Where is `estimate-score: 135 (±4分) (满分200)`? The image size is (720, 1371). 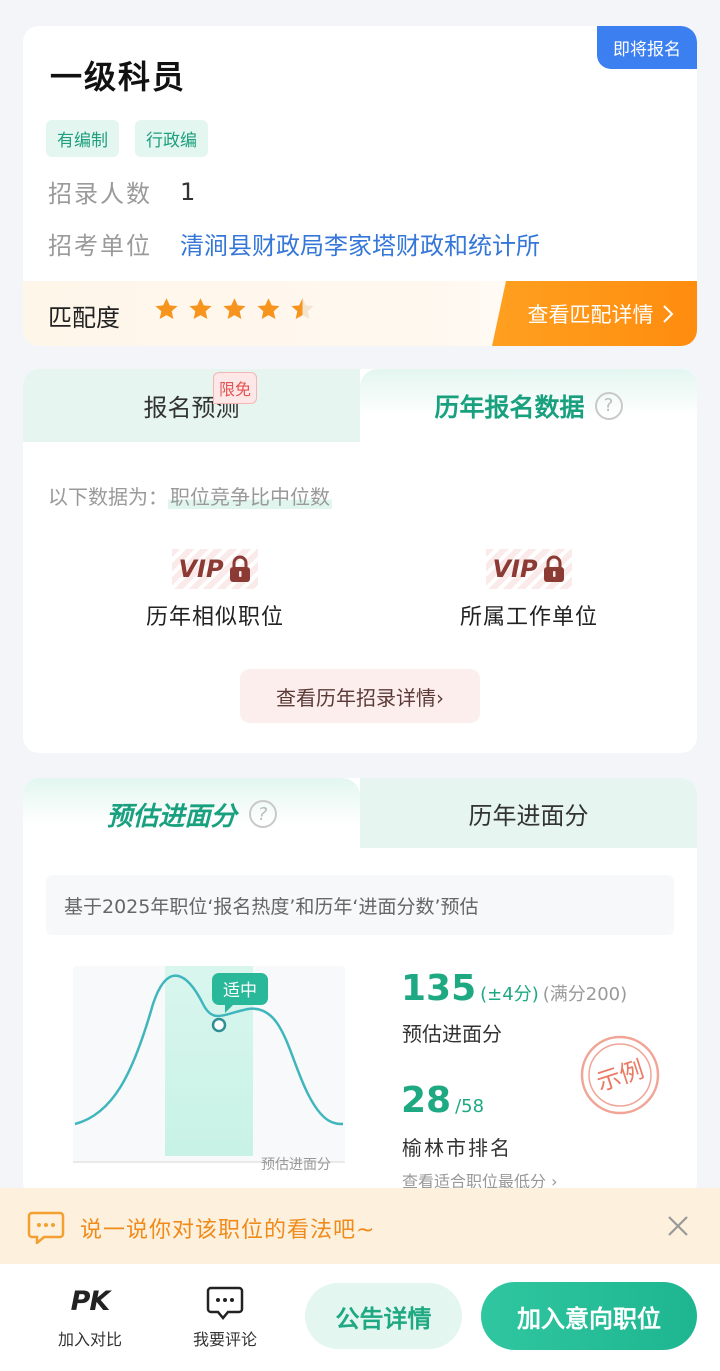
estimate-score: 135 (±4分) (满分200) is located at coordinates (514, 988).